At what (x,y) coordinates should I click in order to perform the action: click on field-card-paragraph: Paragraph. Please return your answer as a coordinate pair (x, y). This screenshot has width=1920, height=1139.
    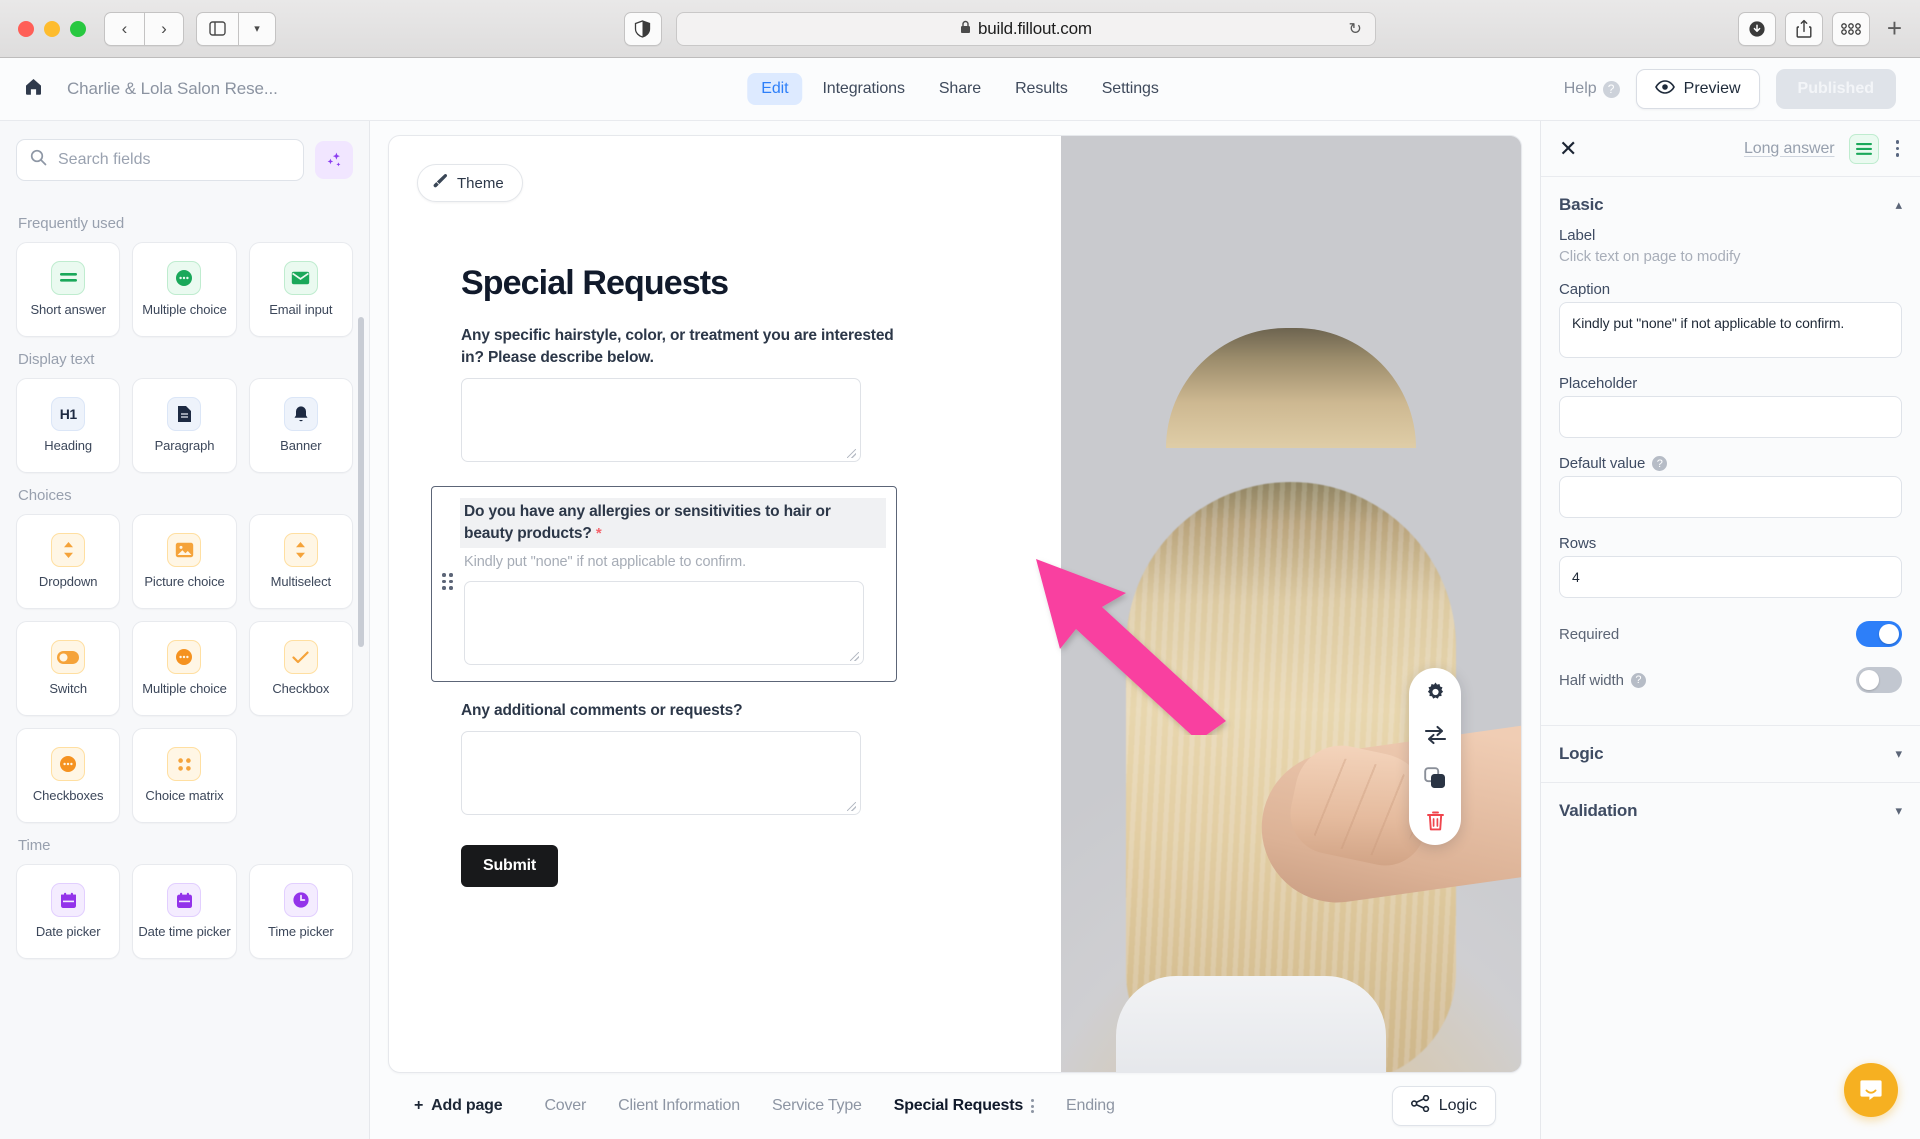
    Looking at the image, I should click on (184, 425).